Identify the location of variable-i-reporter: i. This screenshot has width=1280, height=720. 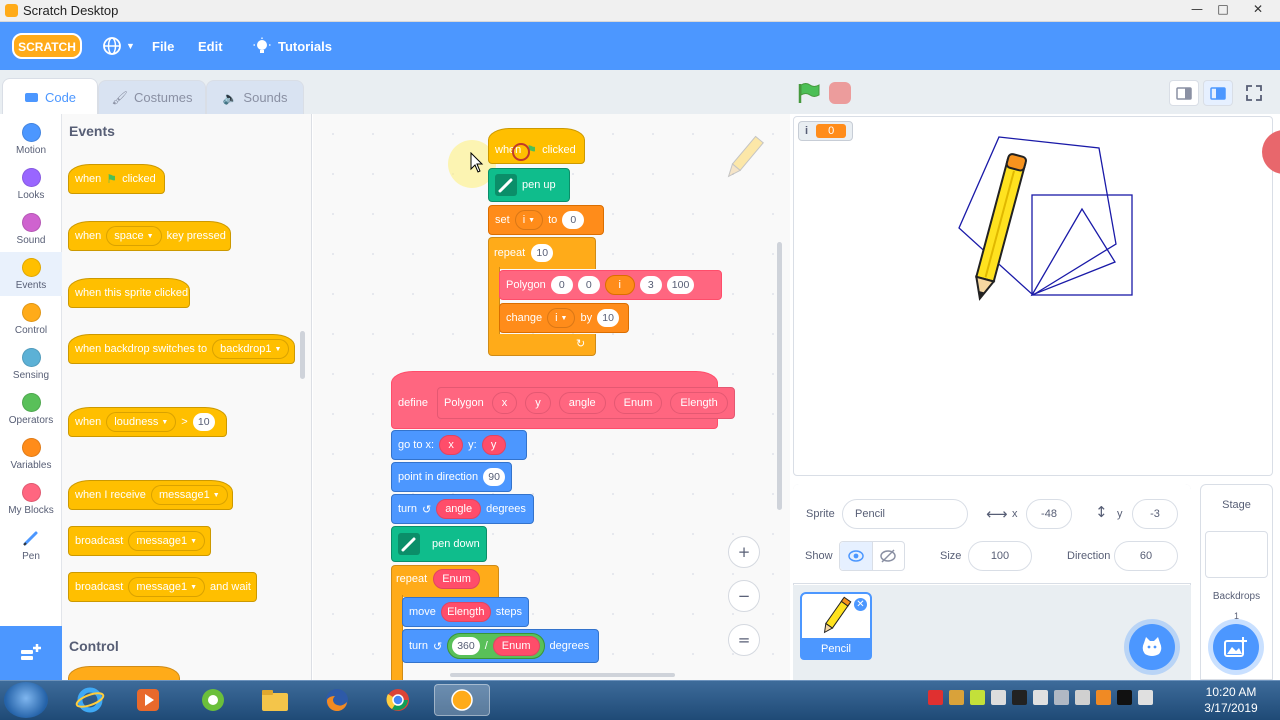
(619, 285).